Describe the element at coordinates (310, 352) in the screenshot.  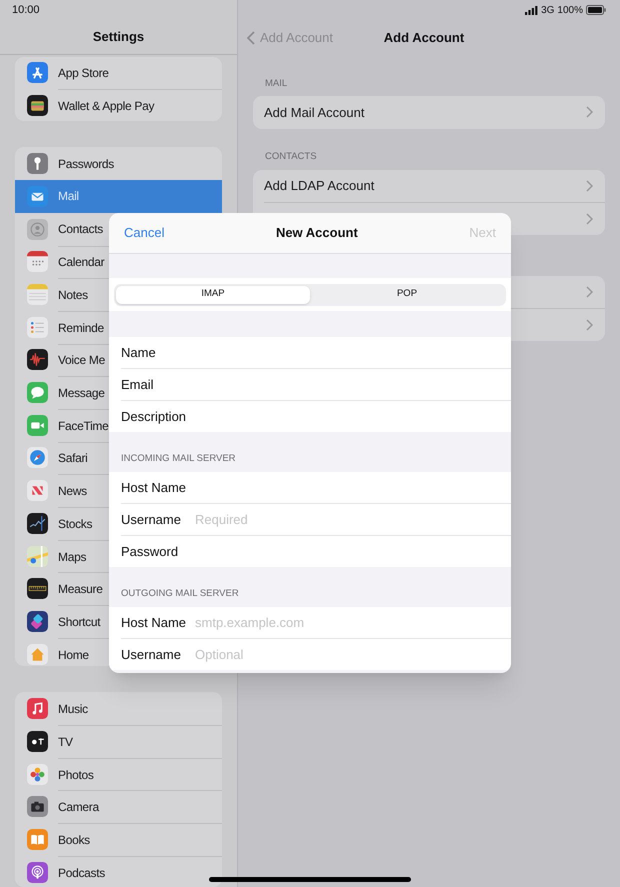
I see `field-label: Name` at that location.